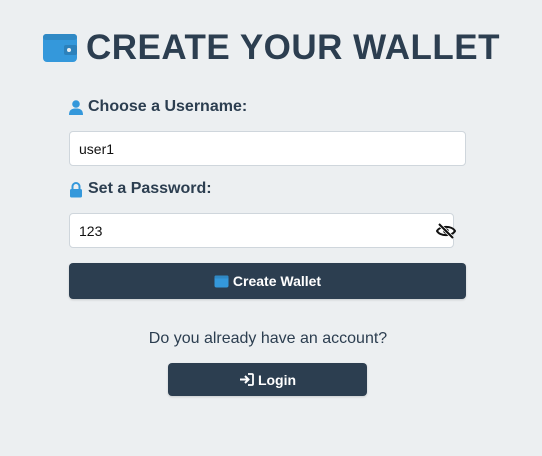 The width and height of the screenshot is (542, 456). What do you see at coordinates (76, 189) in the screenshot?
I see `lock-icon` at bounding box center [76, 189].